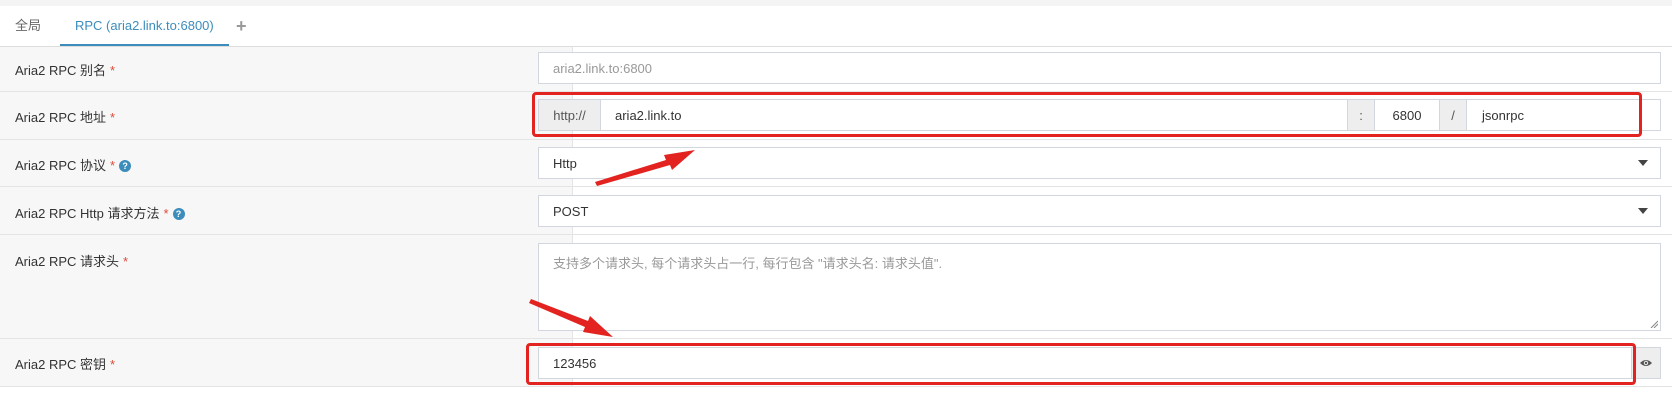 The width and height of the screenshot is (1672, 416). Describe the element at coordinates (241, 26) in the screenshot. I see `add-rpc-tab-button: +` at that location.